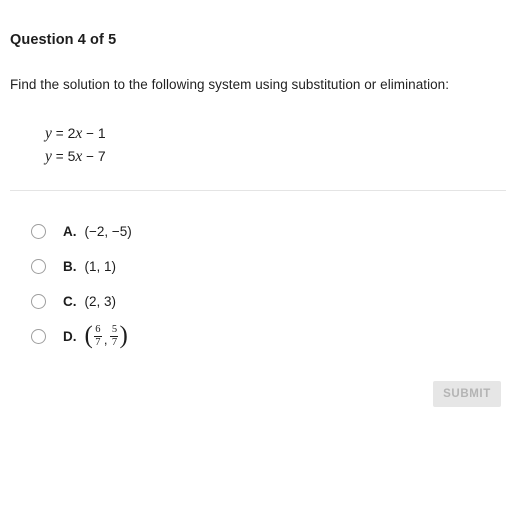 The height and width of the screenshot is (518, 518). Describe the element at coordinates (97, 336) in the screenshot. I see `fraction-first: 6 7` at that location.